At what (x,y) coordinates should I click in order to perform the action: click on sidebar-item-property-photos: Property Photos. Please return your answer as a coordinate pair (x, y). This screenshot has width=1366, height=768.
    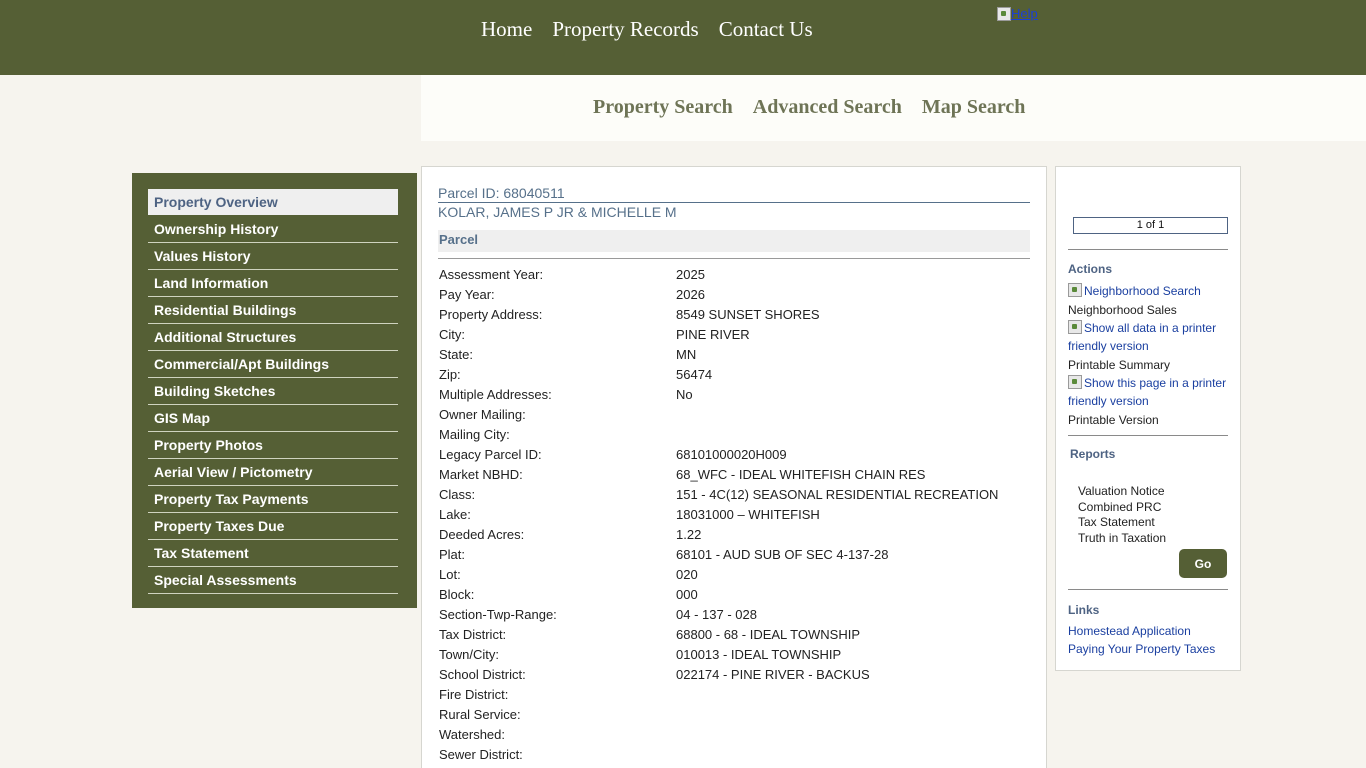
    Looking at the image, I should click on (273, 445).